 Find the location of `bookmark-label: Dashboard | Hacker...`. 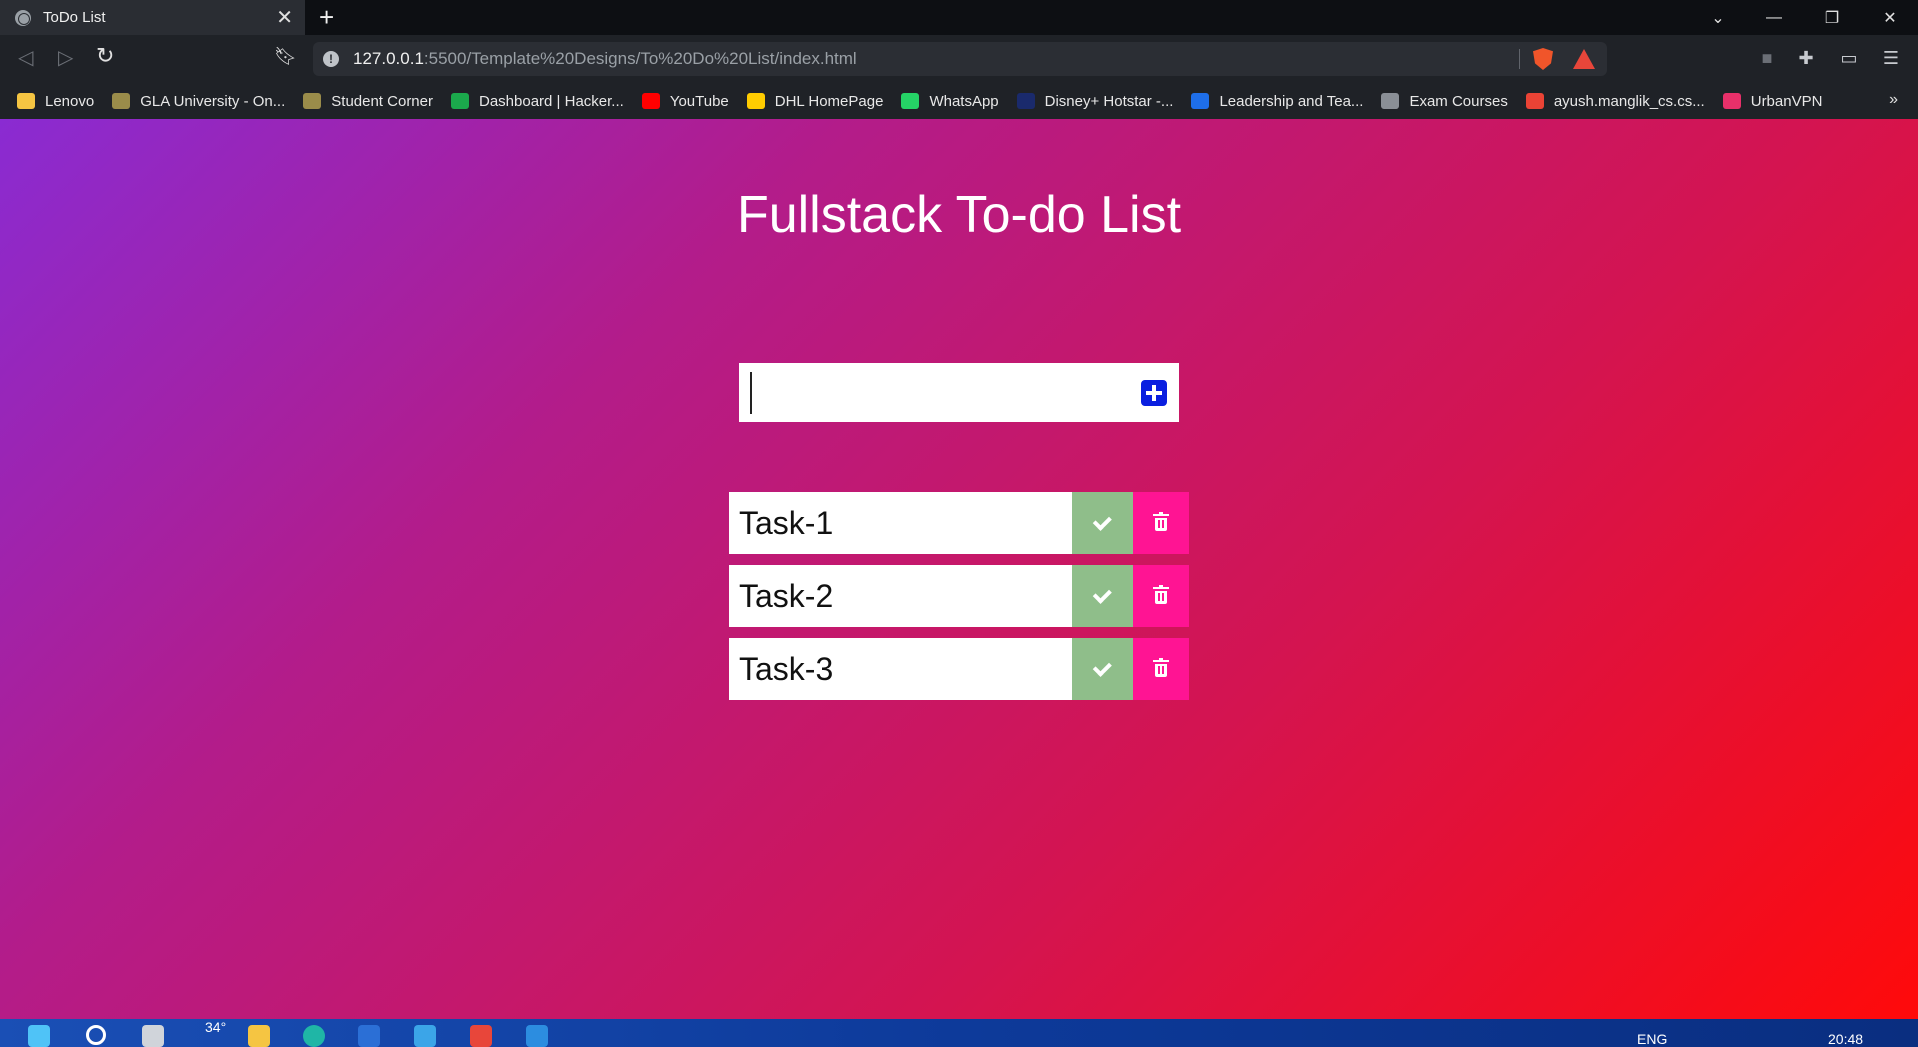

bookmark-label: Dashboard | Hacker... is located at coordinates (551, 101).